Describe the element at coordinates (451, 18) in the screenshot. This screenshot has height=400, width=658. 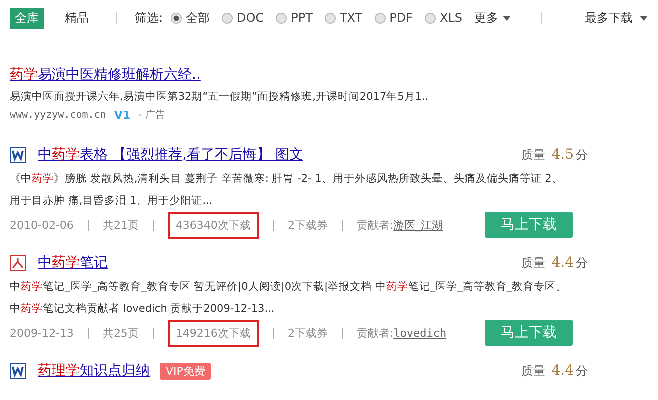
I see `format-option: XLS` at that location.